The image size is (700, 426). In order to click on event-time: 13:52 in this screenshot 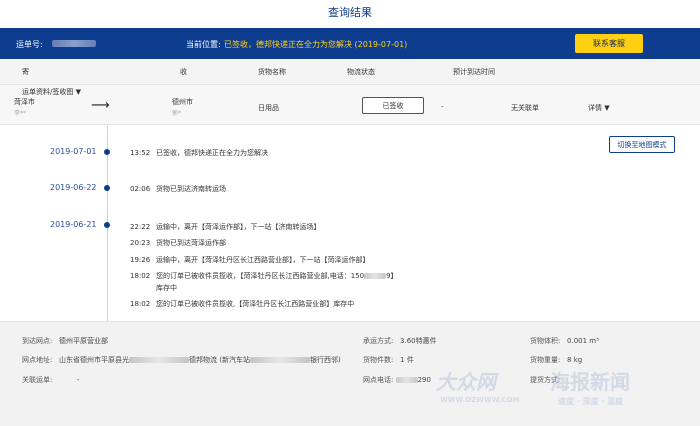, I will do `click(140, 153)`.